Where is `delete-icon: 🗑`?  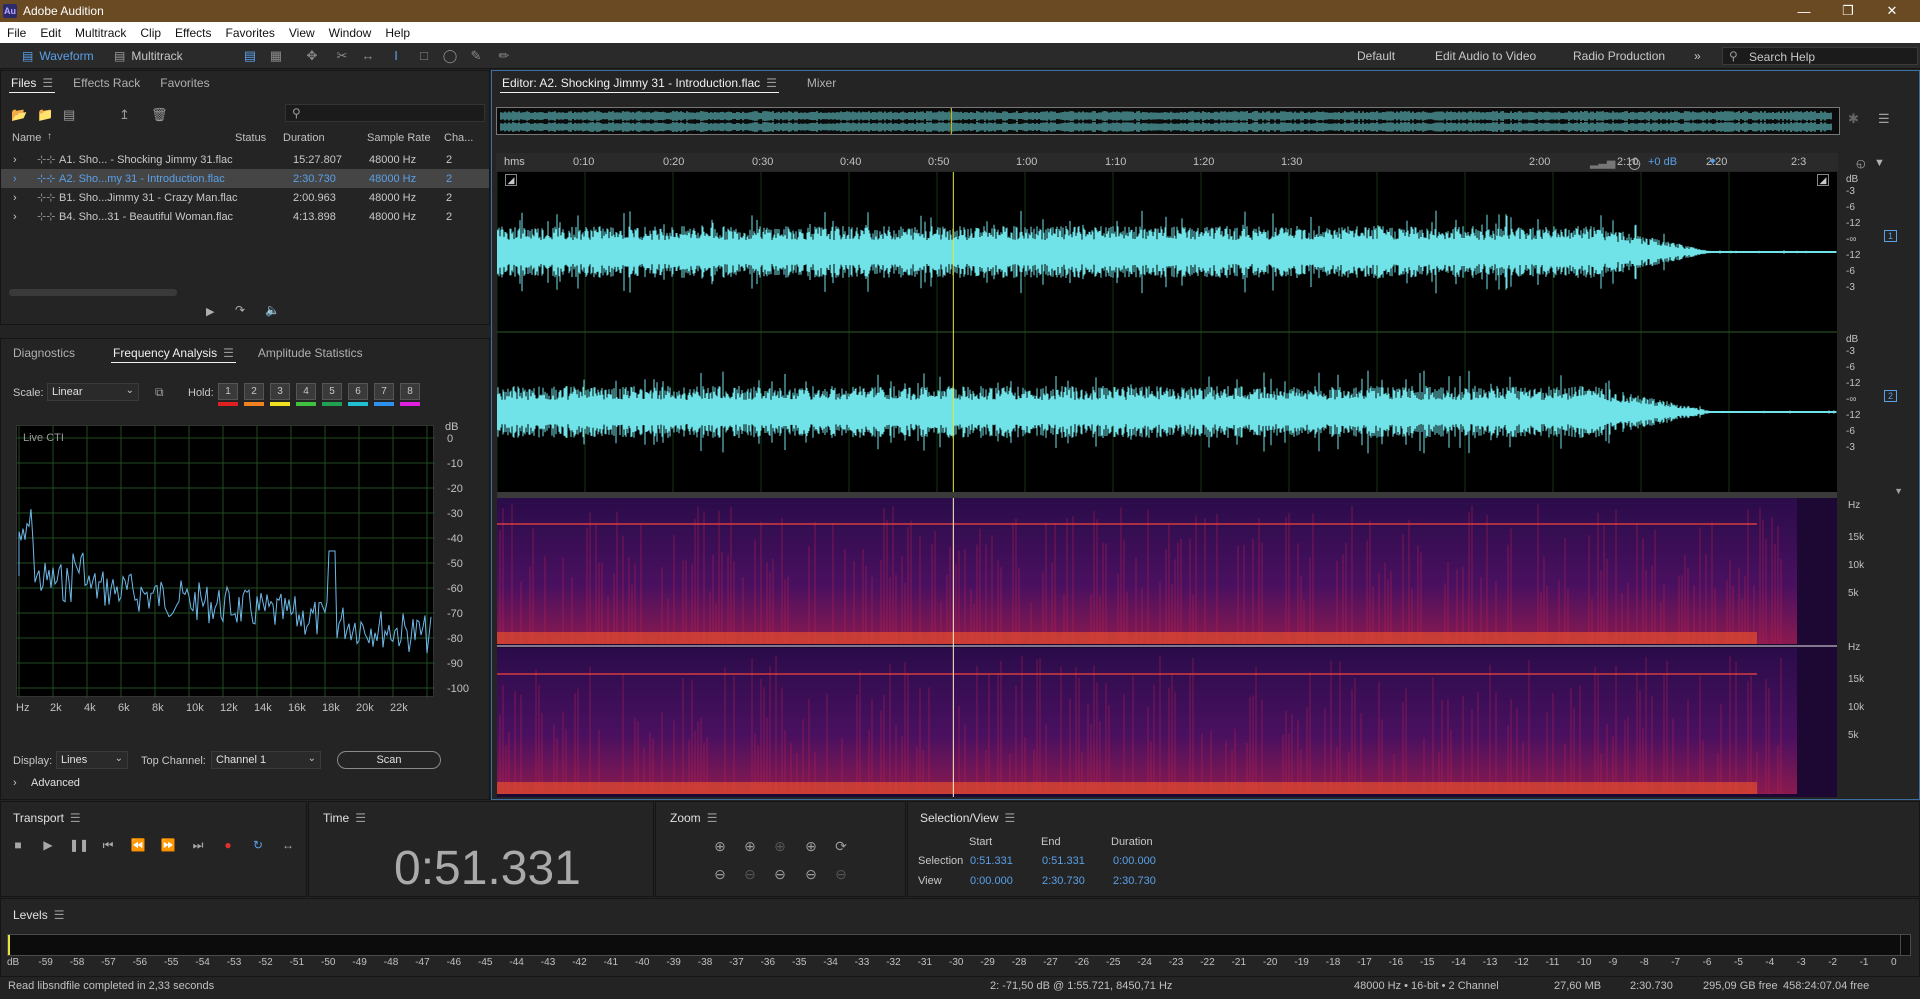
delete-icon: 🗑 is located at coordinates (159, 115).